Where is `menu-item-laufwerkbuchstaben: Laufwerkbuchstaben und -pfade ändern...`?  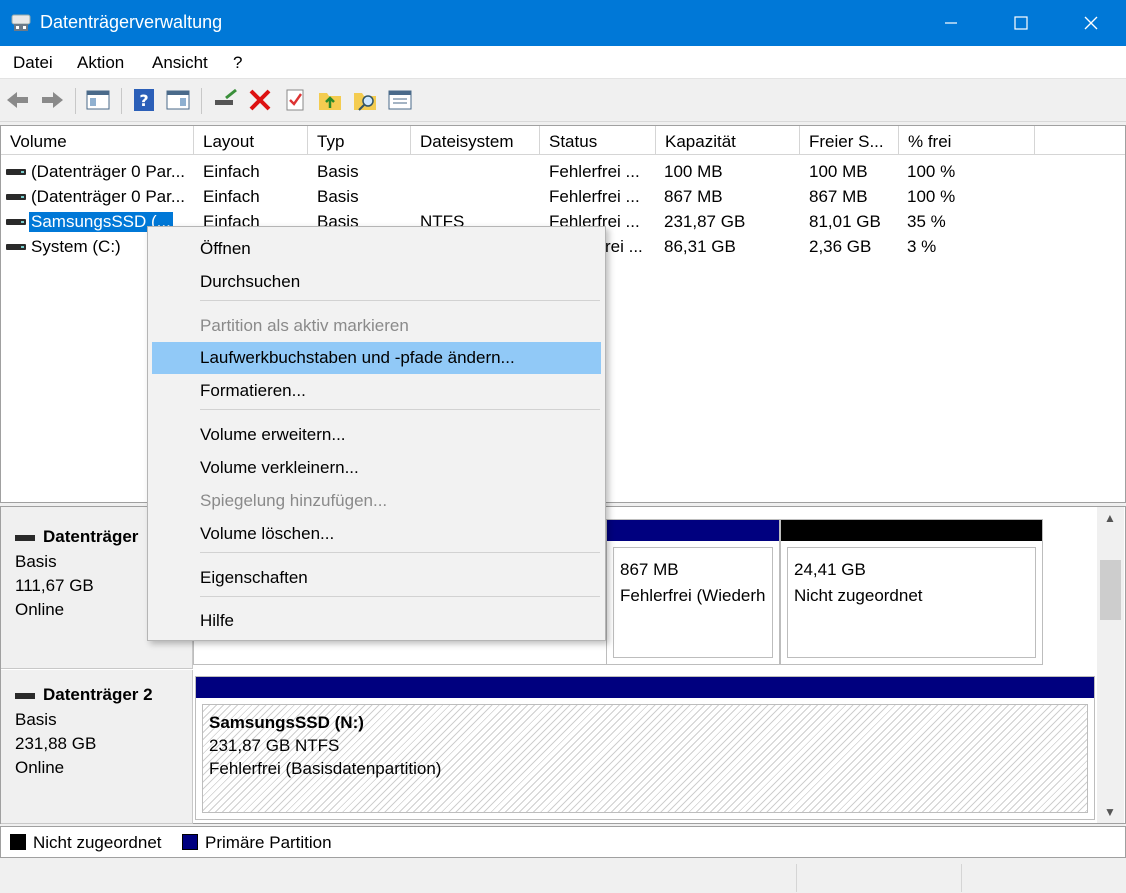 menu-item-laufwerkbuchstaben: Laufwerkbuchstaben und -pfade ändern... is located at coordinates (376, 358).